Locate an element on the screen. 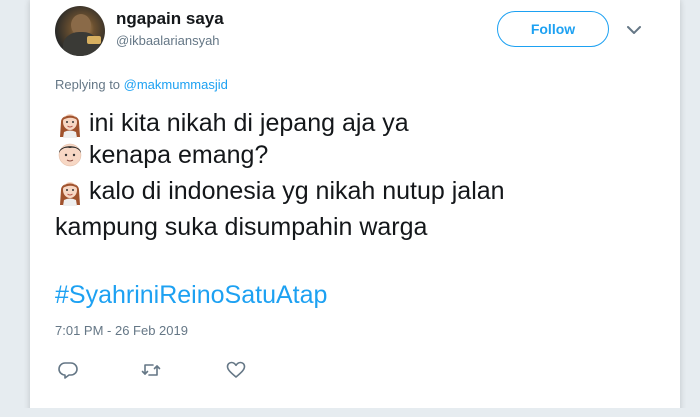 The height and width of the screenshot is (417, 700). chevron-down-icon is located at coordinates (634, 30).